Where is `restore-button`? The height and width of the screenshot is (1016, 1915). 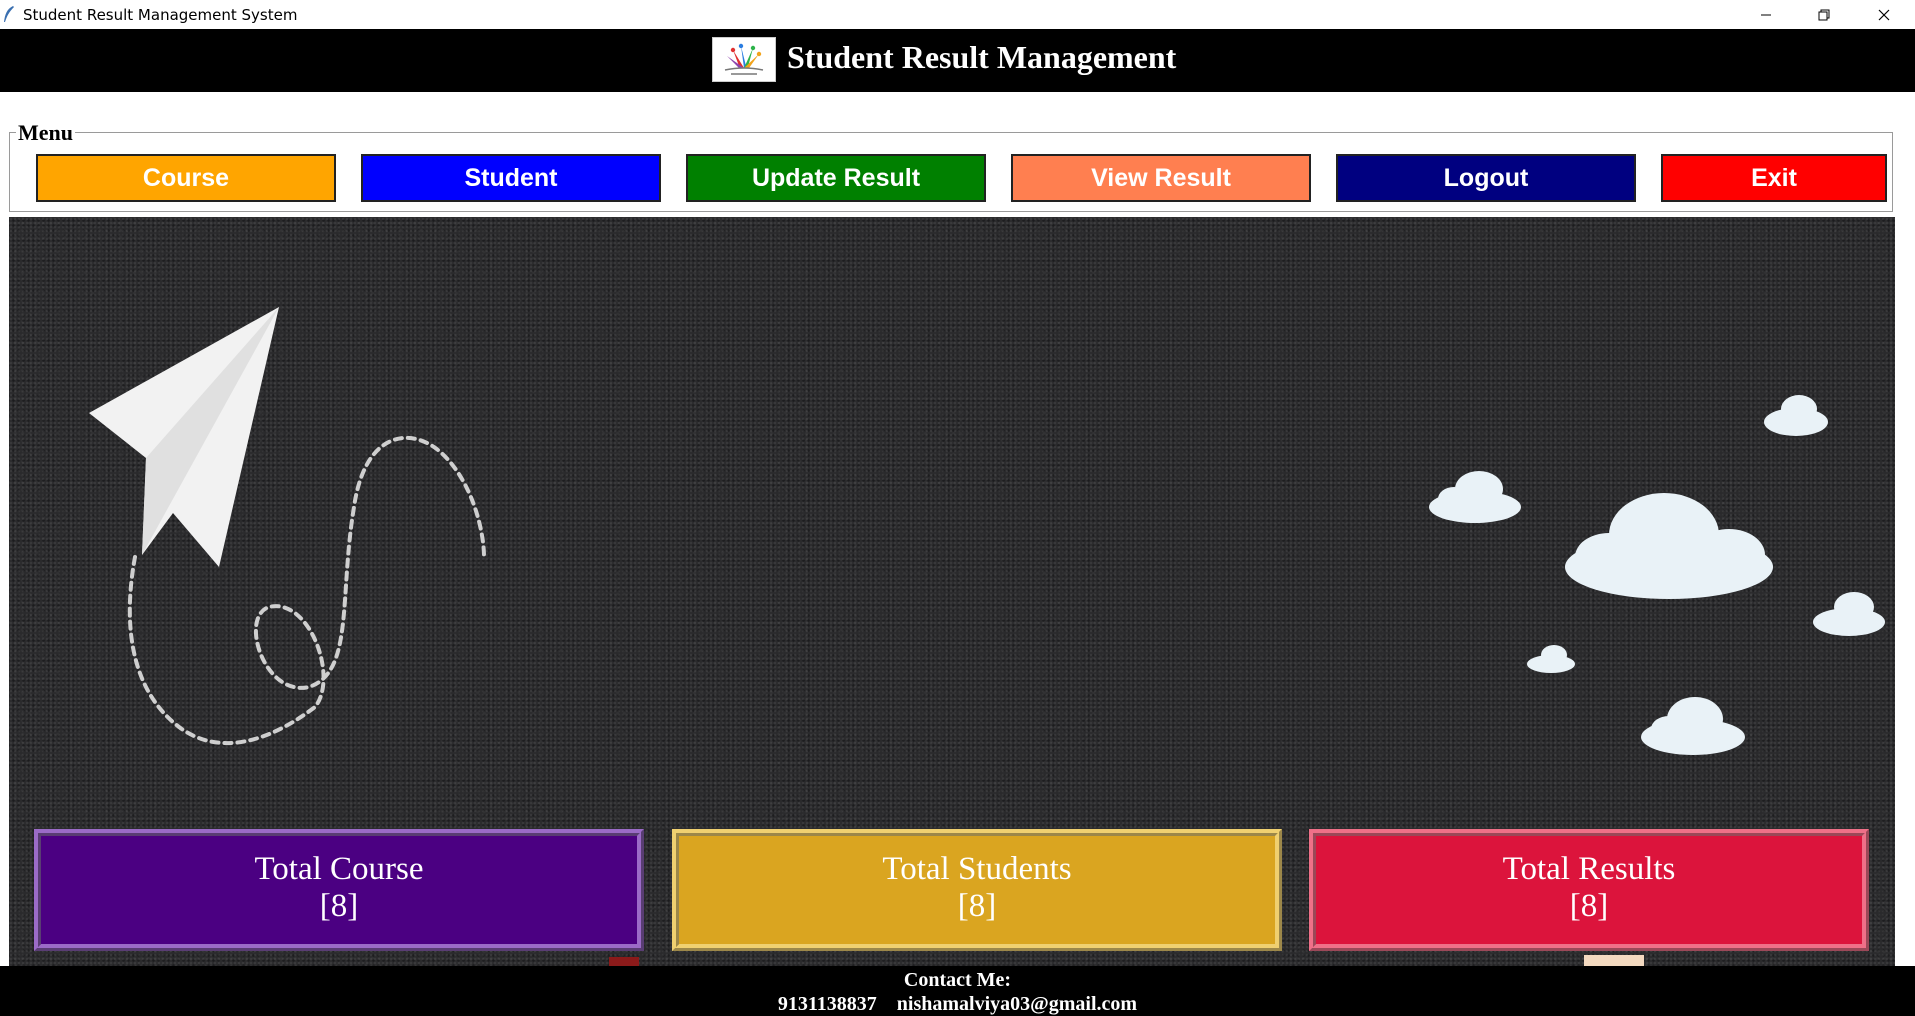 restore-button is located at coordinates (1824, 14).